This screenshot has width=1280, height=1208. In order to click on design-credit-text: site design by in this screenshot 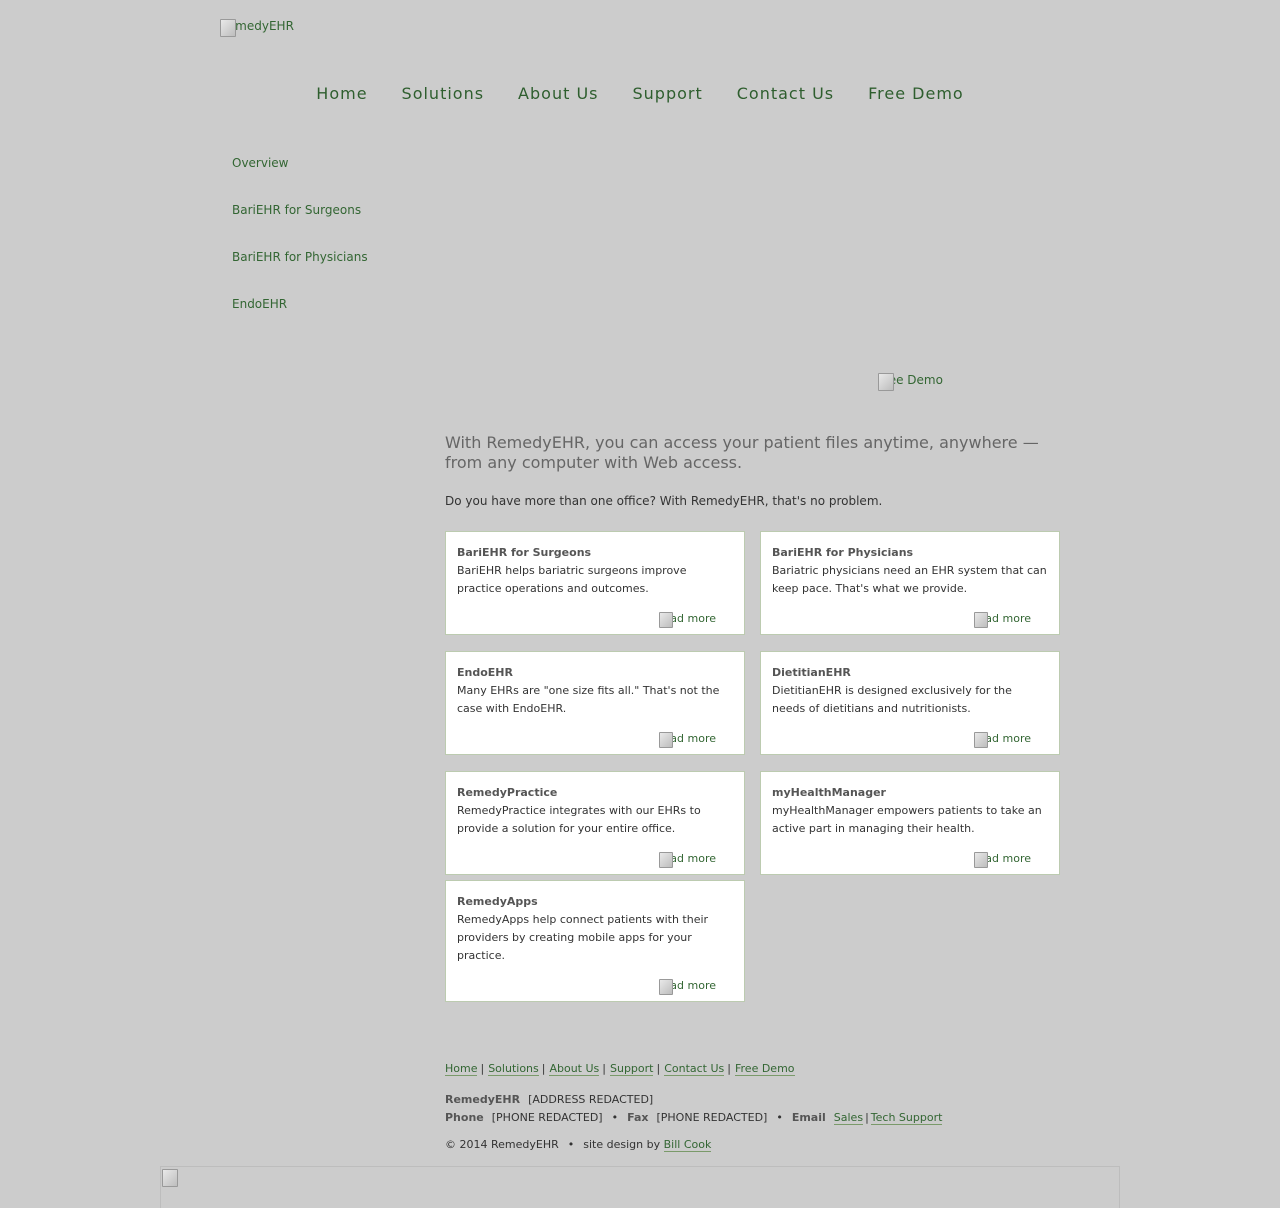, I will do `click(622, 1144)`.